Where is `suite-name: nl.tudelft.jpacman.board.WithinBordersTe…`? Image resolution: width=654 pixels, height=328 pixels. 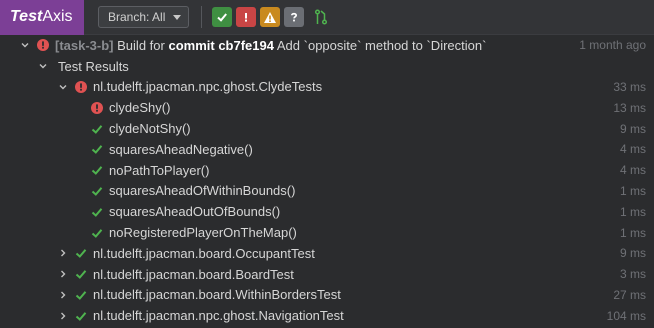 suite-name: nl.tudelft.jpacman.board.WithinBordersTe… is located at coordinates (217, 295).